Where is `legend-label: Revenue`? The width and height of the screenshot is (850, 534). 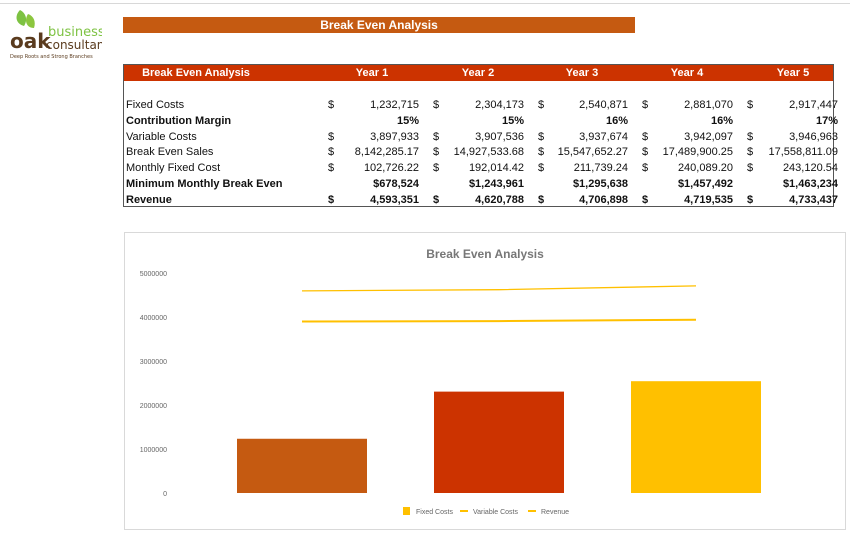 legend-label: Revenue is located at coordinates (555, 512).